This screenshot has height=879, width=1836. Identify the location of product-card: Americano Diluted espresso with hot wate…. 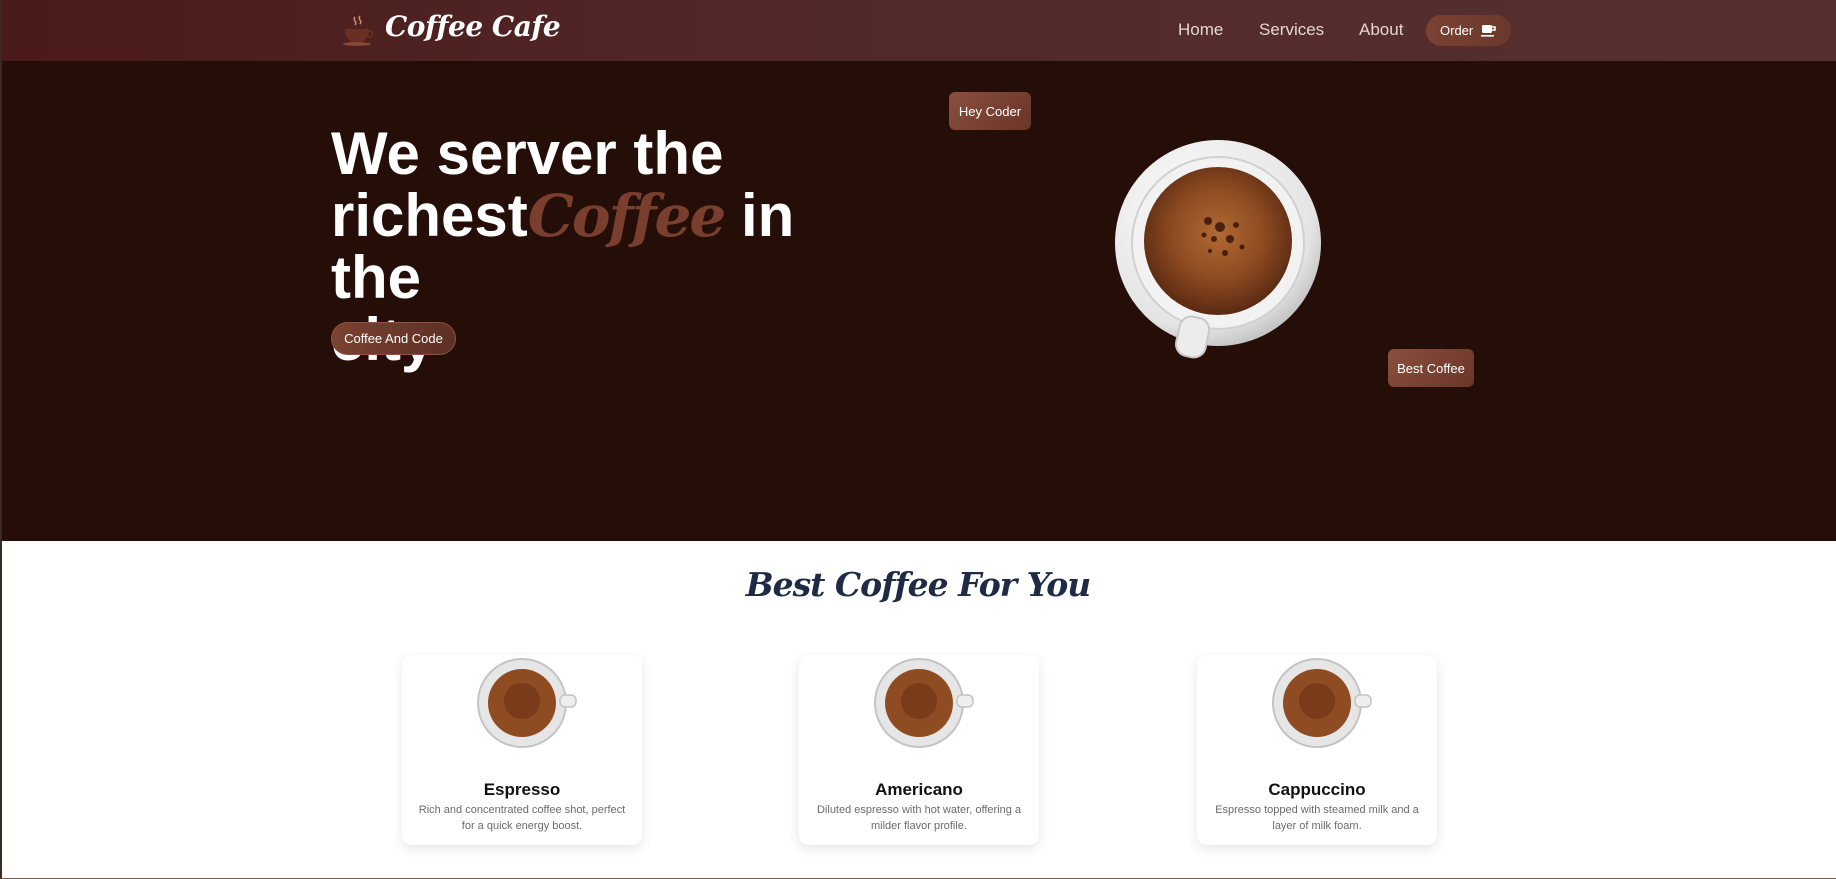
(919, 750).